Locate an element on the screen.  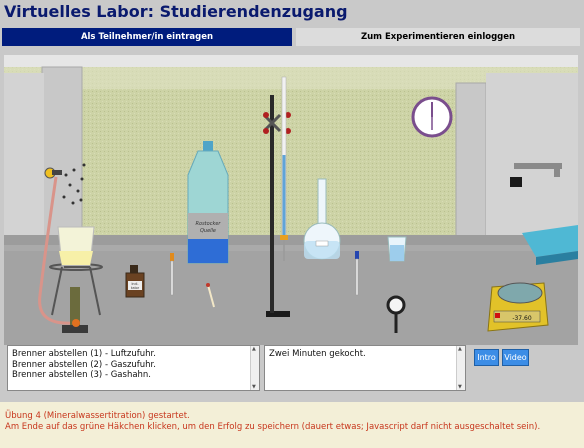
clock-icon is located at coordinates (432, 117).